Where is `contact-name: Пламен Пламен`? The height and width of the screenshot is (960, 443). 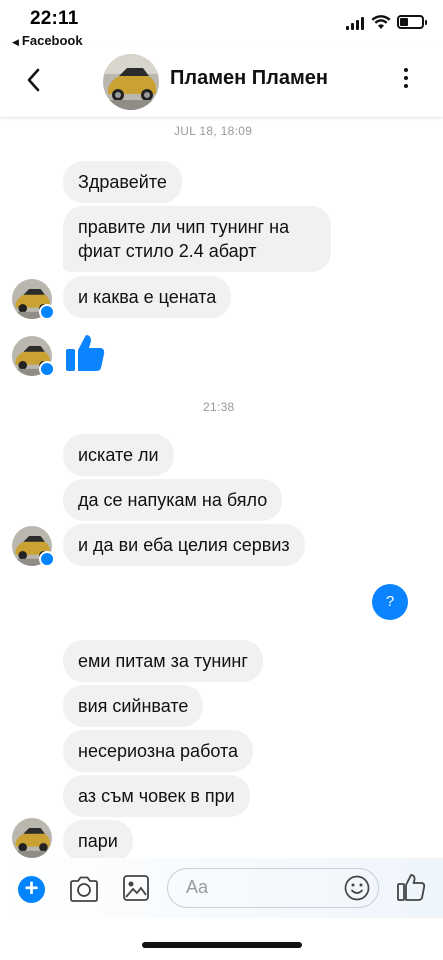
contact-name: Пламен Пламен is located at coordinates (249, 78).